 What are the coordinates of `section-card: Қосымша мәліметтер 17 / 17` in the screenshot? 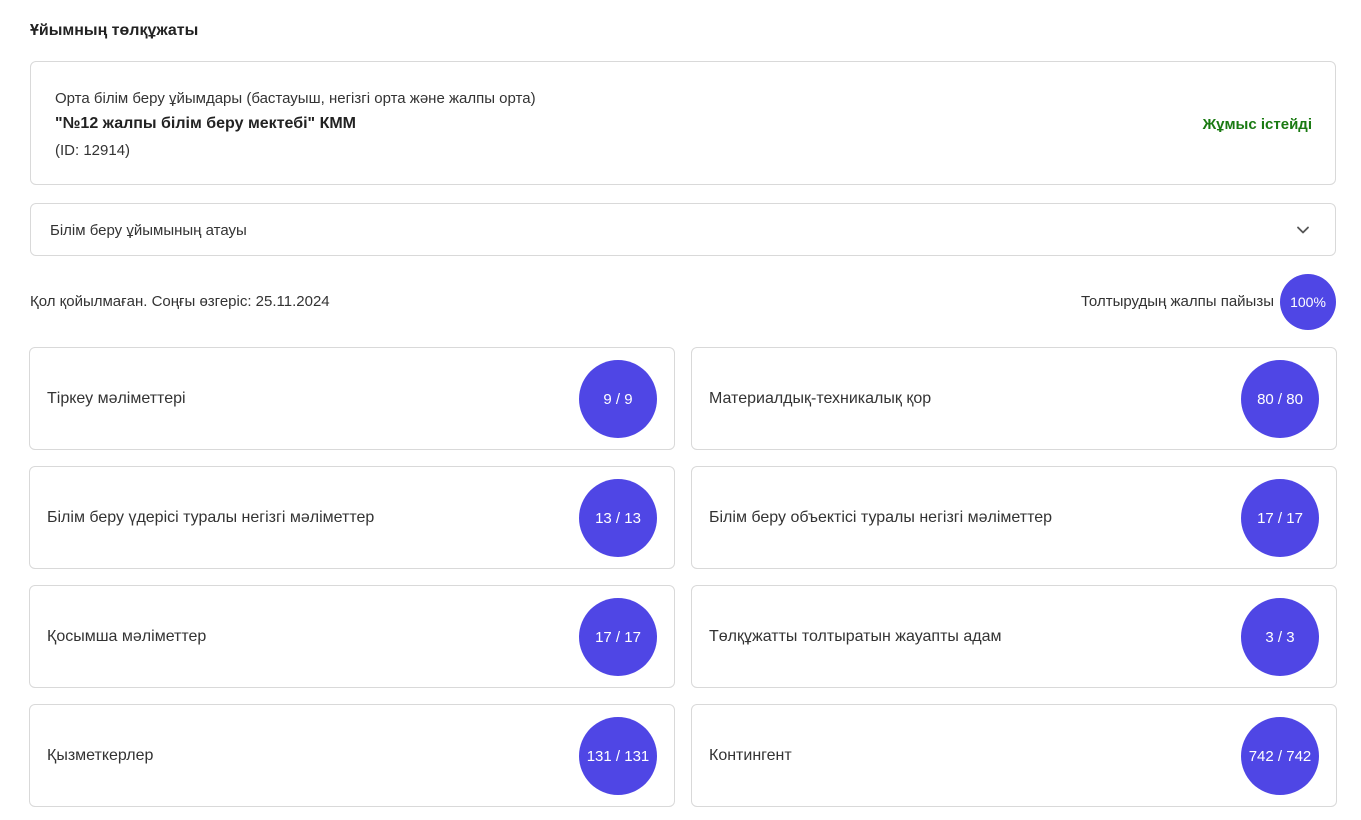 It's located at (352, 636).